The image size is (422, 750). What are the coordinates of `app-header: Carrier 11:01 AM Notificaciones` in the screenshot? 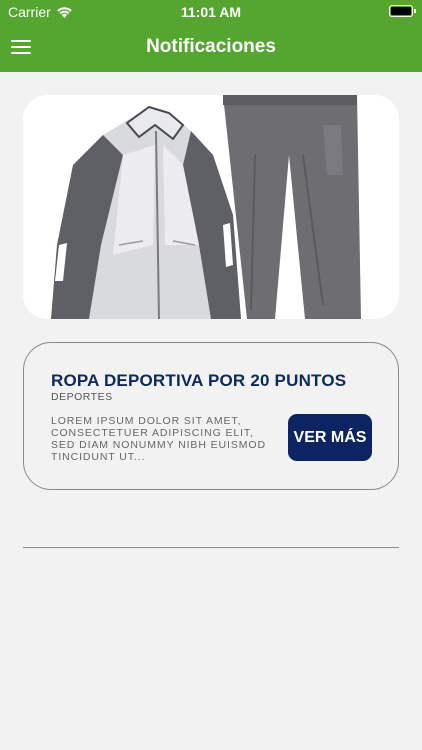 It's located at (211, 36).